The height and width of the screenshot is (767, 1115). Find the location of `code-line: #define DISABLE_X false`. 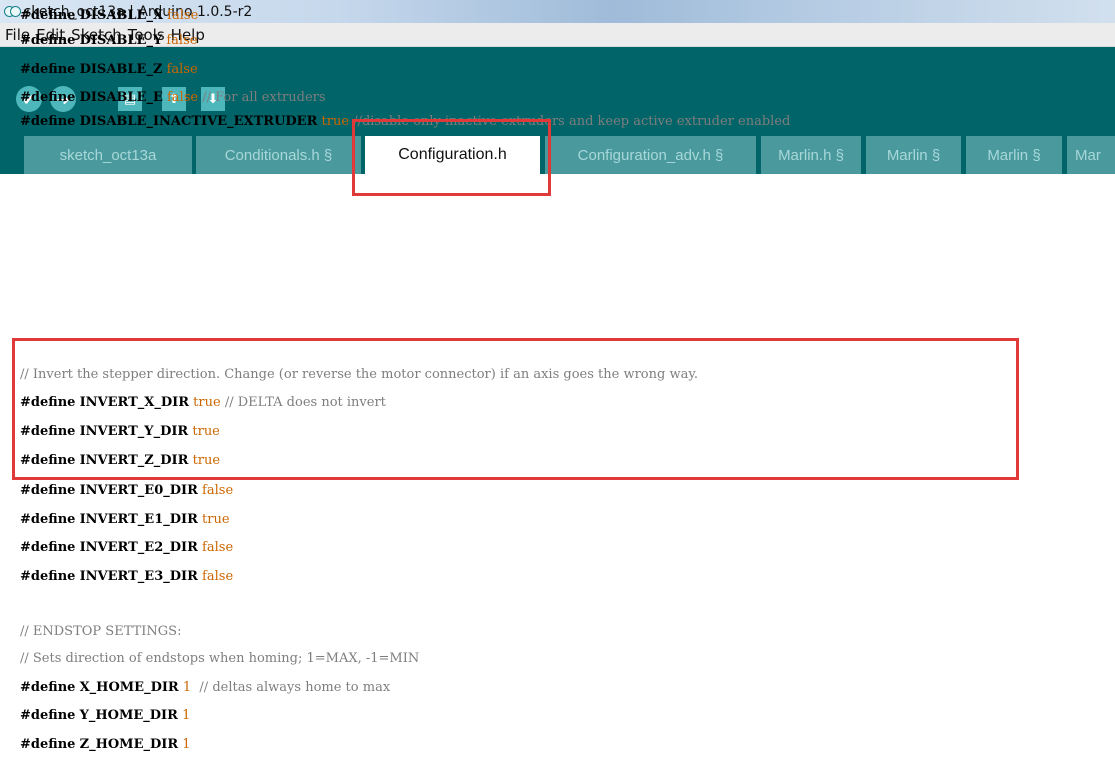

code-line: #define DISABLE_X false is located at coordinates (109, 16).